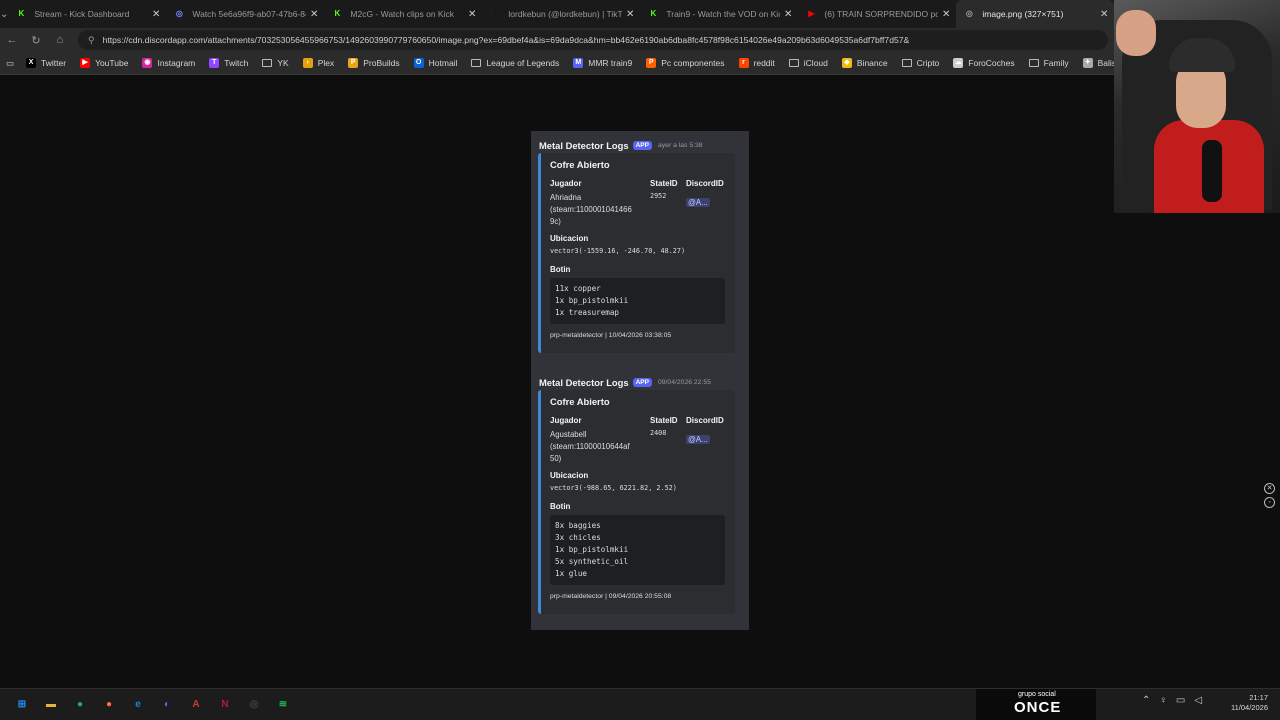 The image size is (1280, 720). Describe the element at coordinates (167, 705) in the screenshot. I see `discord-icon: ◐` at that location.